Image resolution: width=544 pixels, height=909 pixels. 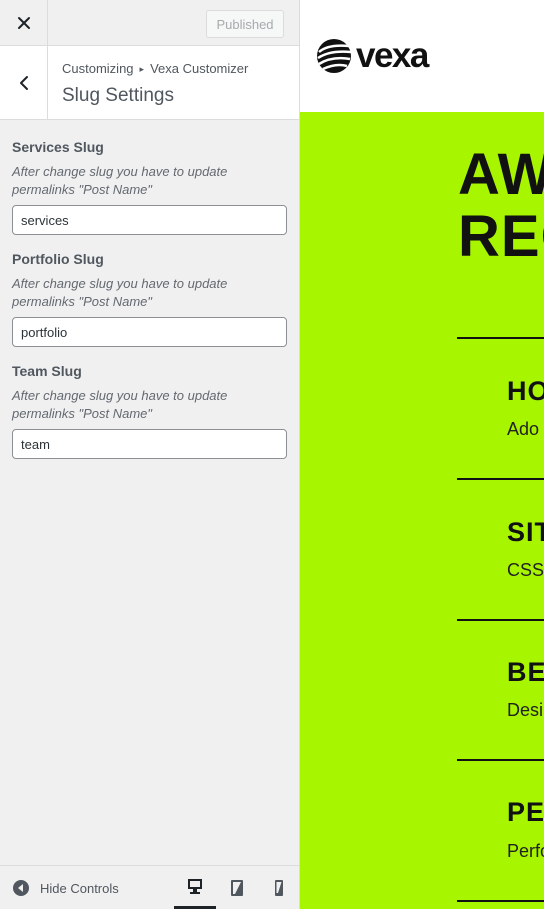 I want to click on service-description: Perfo, so click(x=525, y=851).